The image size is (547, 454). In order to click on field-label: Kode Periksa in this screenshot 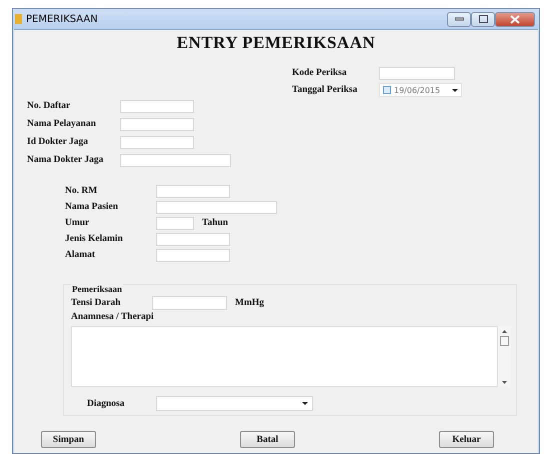, I will do `click(320, 73)`.